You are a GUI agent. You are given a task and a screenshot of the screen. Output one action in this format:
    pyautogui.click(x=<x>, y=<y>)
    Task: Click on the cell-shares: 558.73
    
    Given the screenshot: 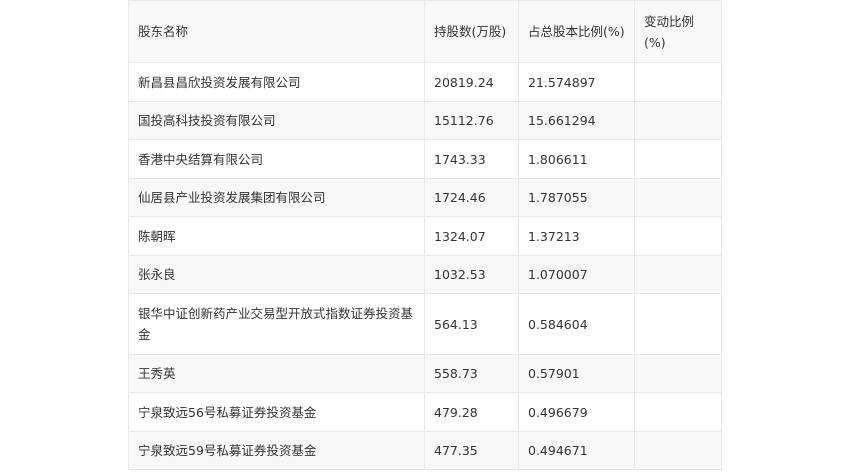 What is the action you would take?
    pyautogui.click(x=471, y=373)
    